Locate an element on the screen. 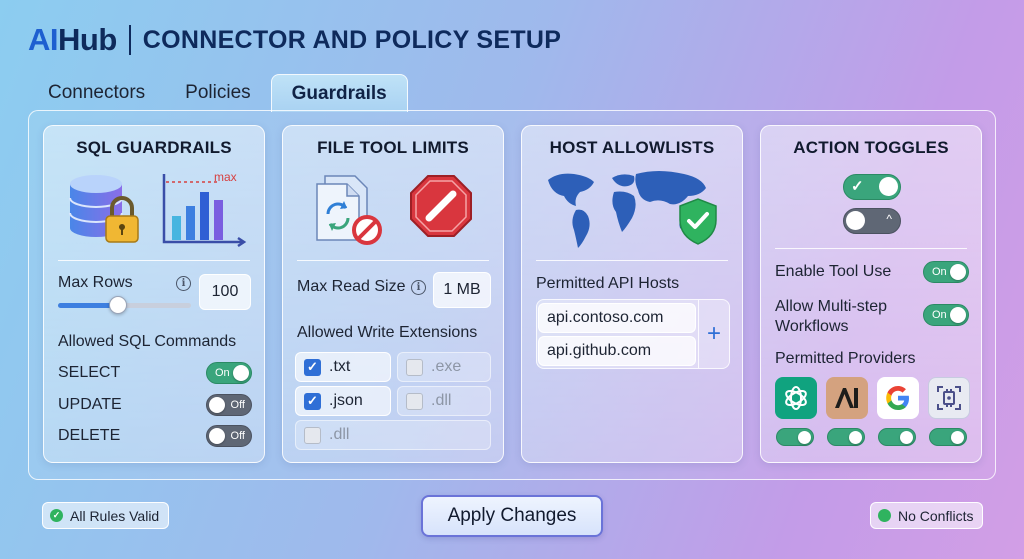  apply-changes-button: Apply Changes is located at coordinates (512, 516).